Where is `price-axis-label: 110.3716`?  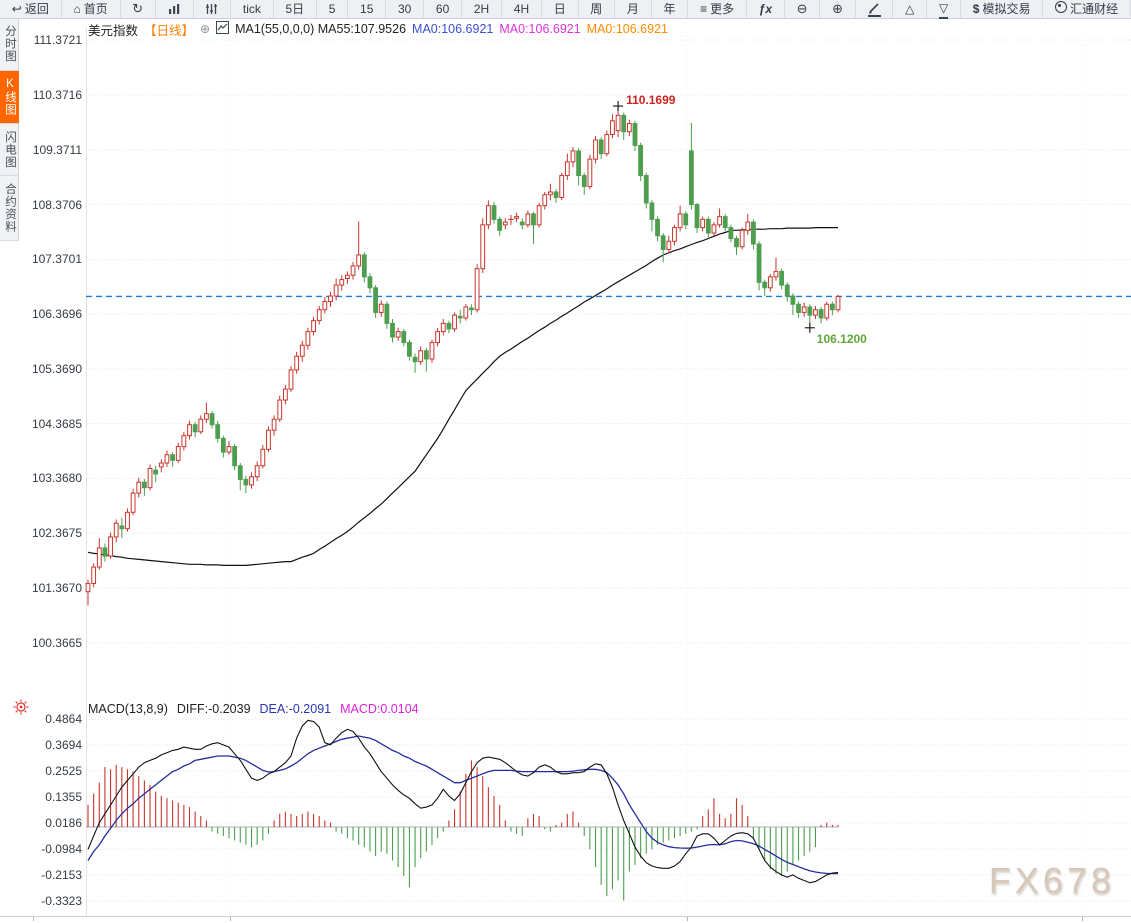
price-axis-label: 110.3716 is located at coordinates (57, 94).